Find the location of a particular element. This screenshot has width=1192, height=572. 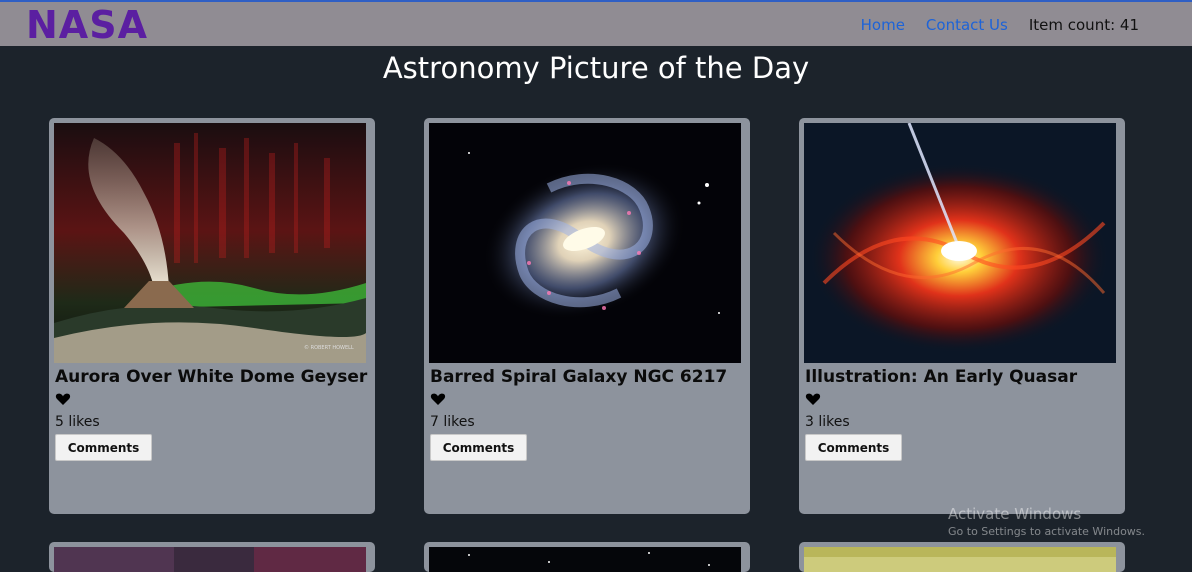

glow-photo is located at coordinates (960, 559).